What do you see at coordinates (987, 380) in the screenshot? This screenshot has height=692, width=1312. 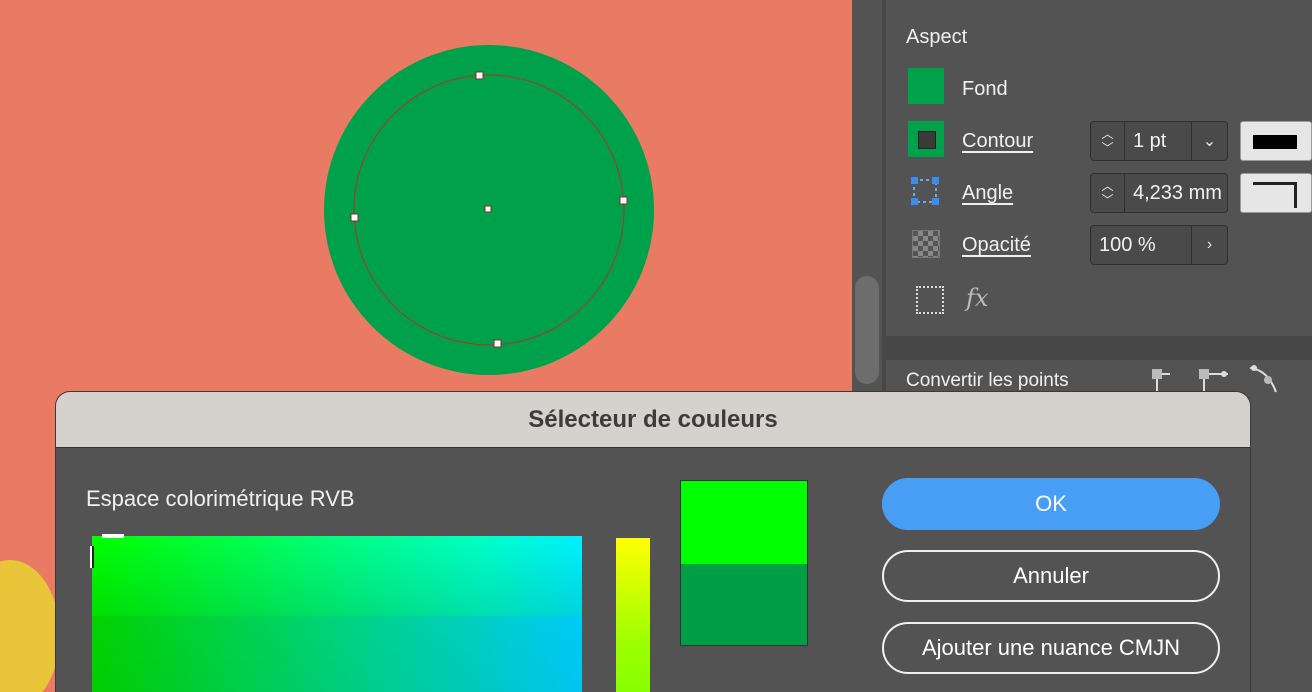 I see `convert-points-title: Convertir les points` at bounding box center [987, 380].